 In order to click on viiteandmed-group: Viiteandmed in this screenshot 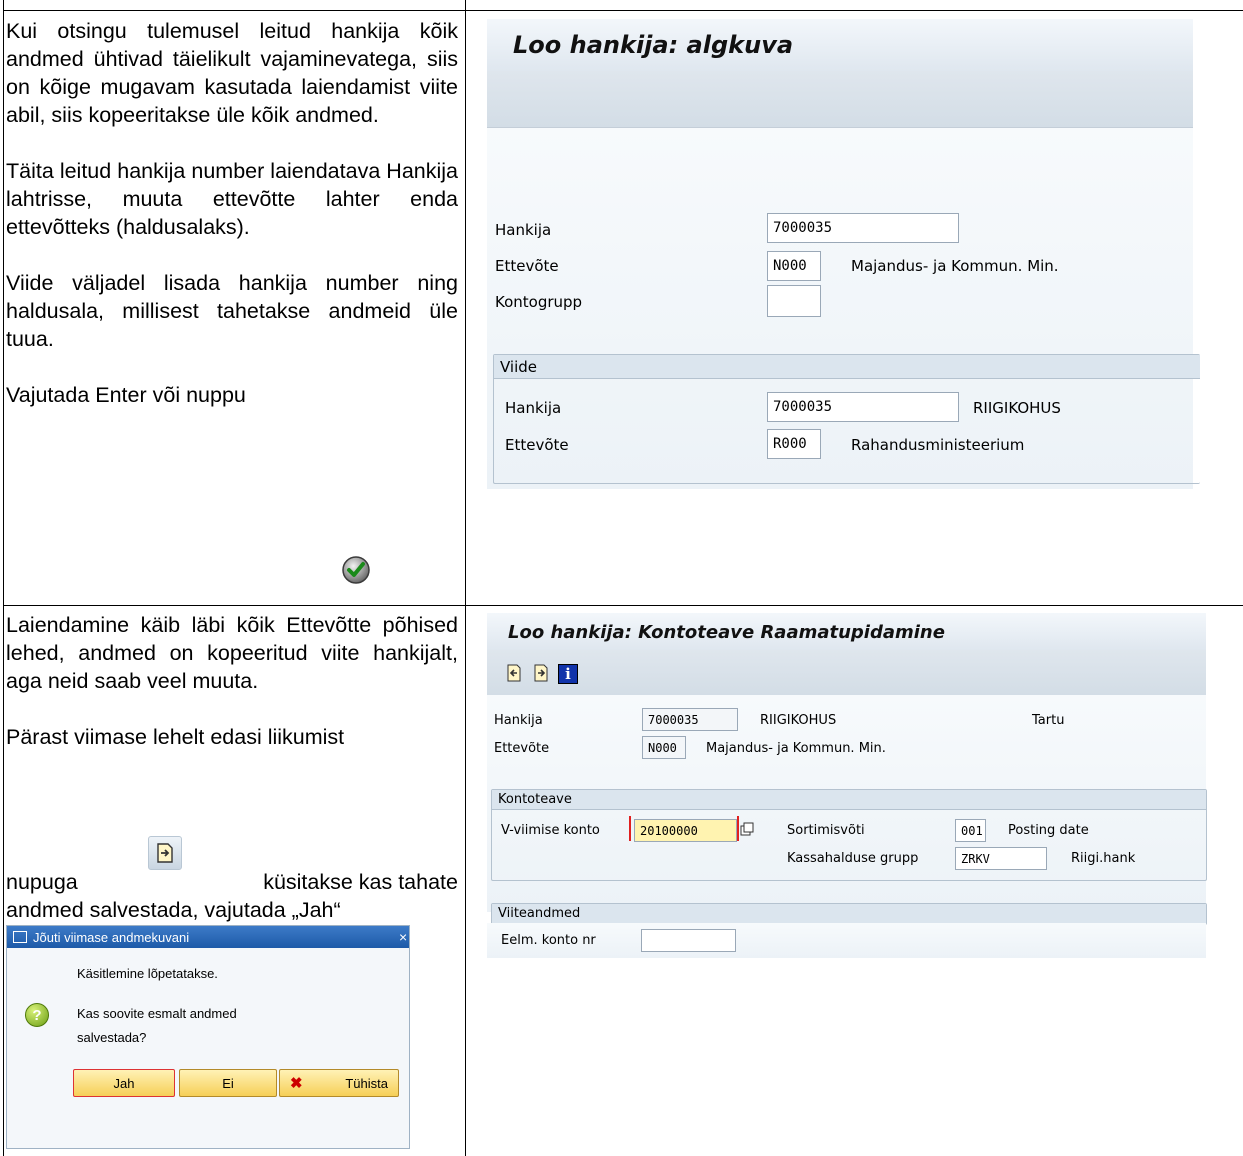, I will do `click(849, 914)`.